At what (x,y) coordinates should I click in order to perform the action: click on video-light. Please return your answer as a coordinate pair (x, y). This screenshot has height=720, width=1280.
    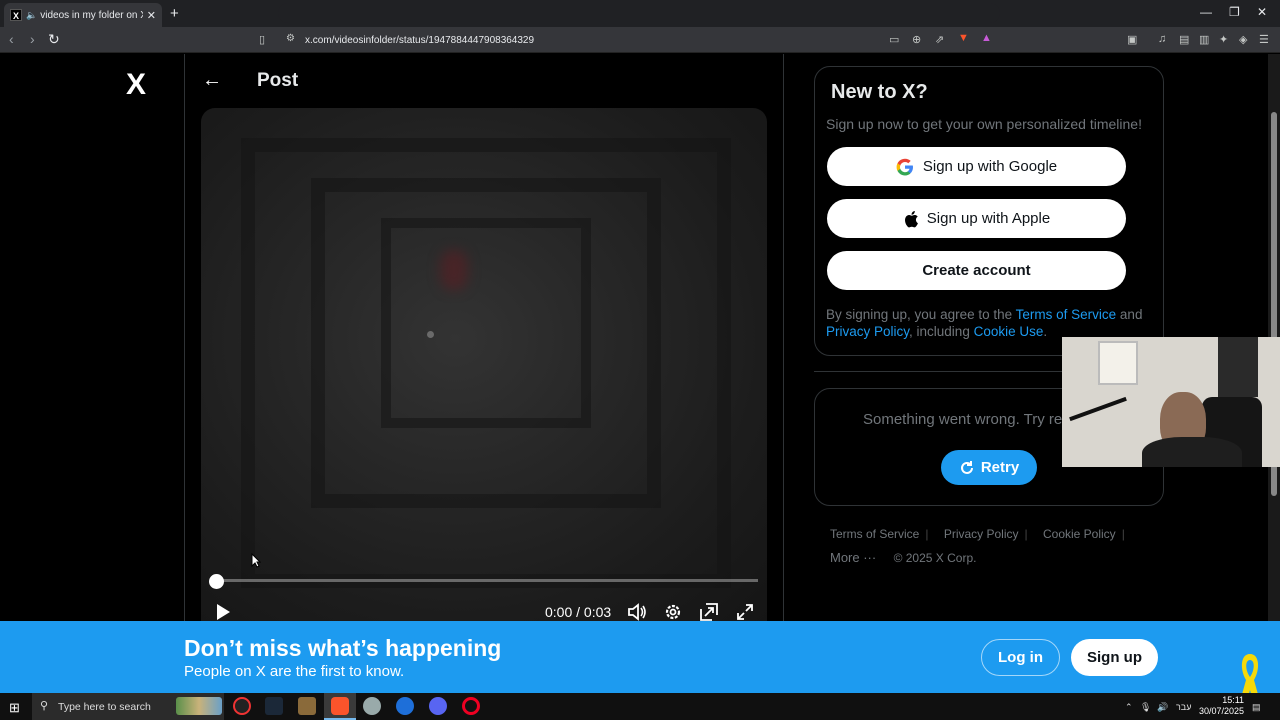
    Looking at the image, I should click on (430, 334).